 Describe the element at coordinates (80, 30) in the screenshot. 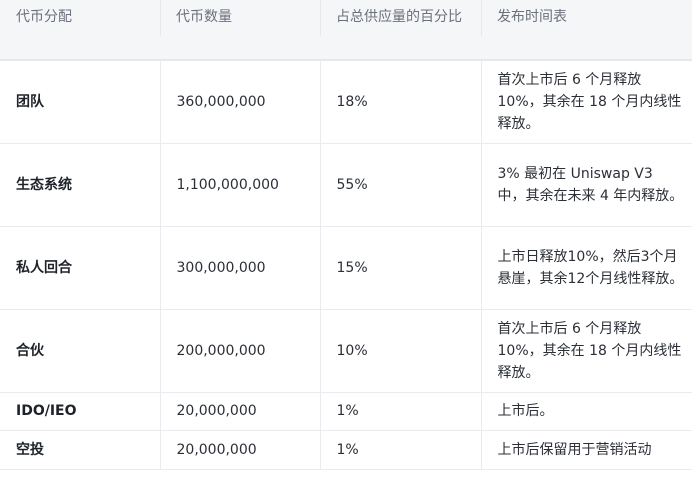

I see `header-allocation: 代币分配` at that location.